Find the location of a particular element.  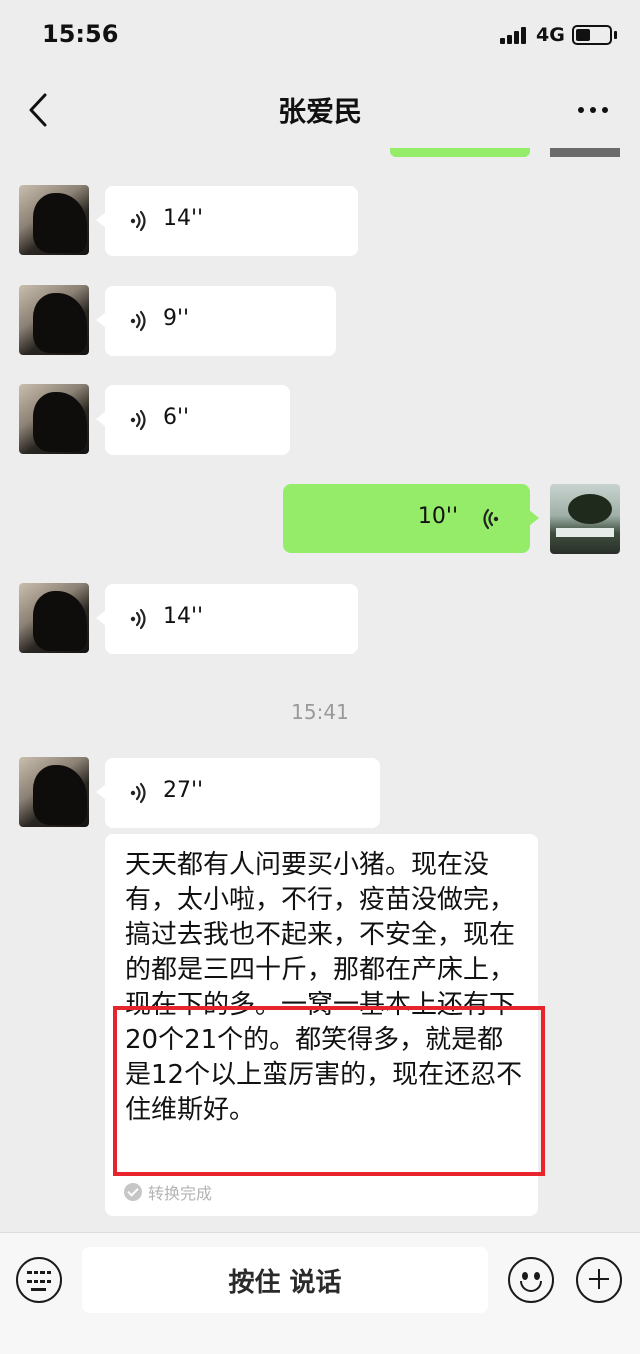

input-bar: 按住 说话 is located at coordinates (320, 1293).